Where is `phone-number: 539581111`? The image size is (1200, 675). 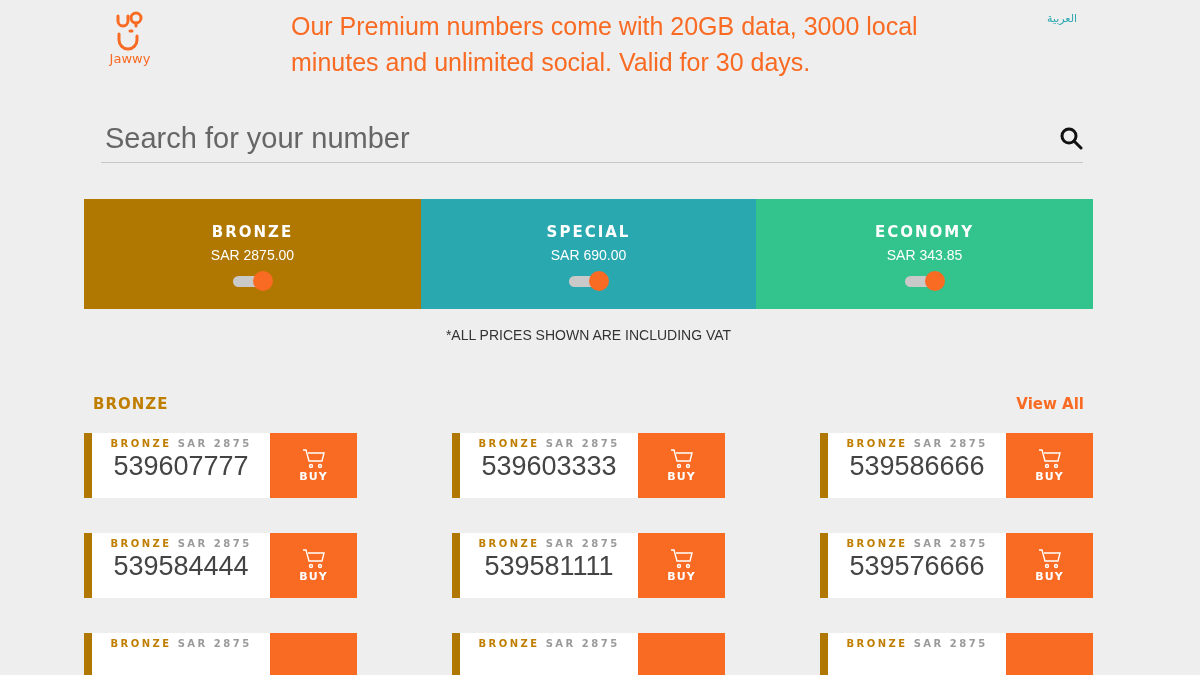 phone-number: 539581111 is located at coordinates (549, 566).